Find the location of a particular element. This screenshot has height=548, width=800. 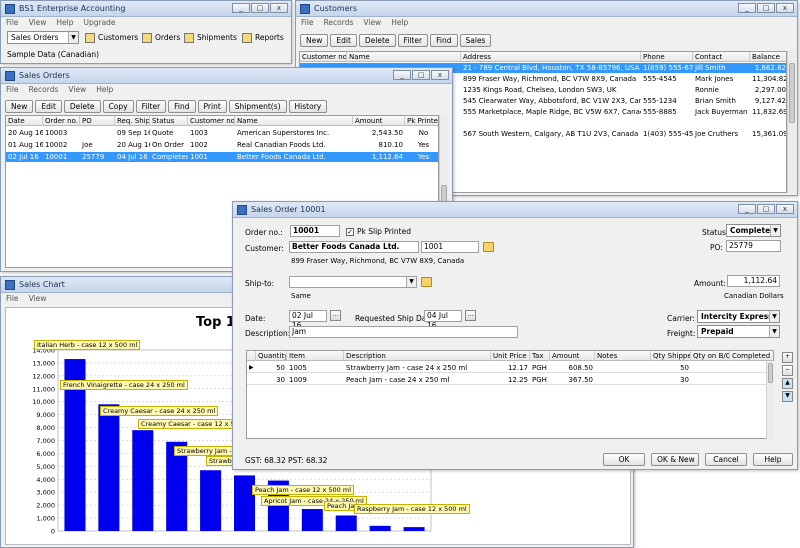

col-pk-printed: Pk Printed is located at coordinates (421, 121).